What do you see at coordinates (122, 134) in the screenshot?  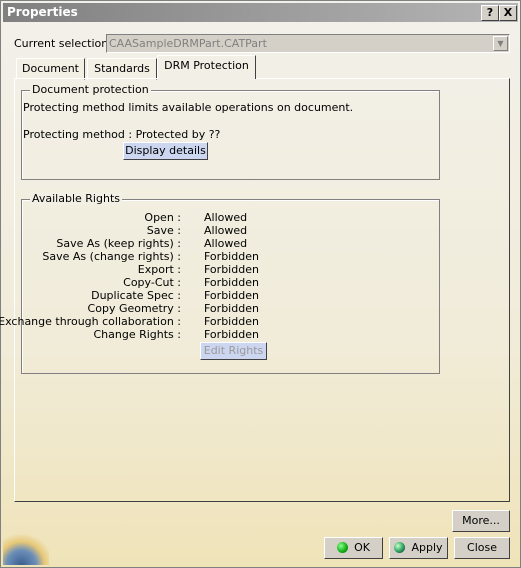 I see `protecting-method: Protecting method : Protected by ??` at bounding box center [122, 134].